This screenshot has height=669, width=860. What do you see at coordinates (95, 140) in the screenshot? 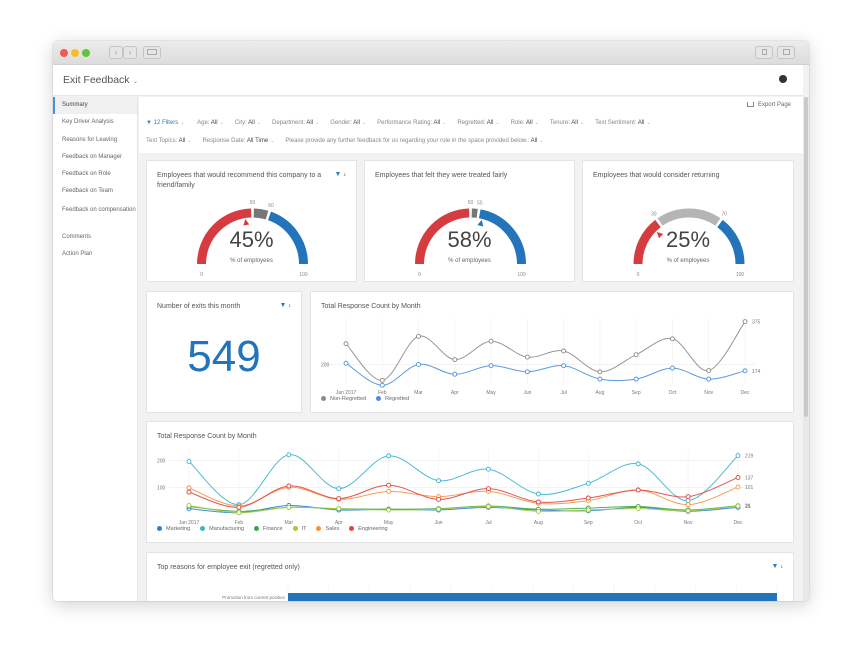
I see `sidebar-item-reasons-for-leaving: Reasons for Leaving` at bounding box center [95, 140].